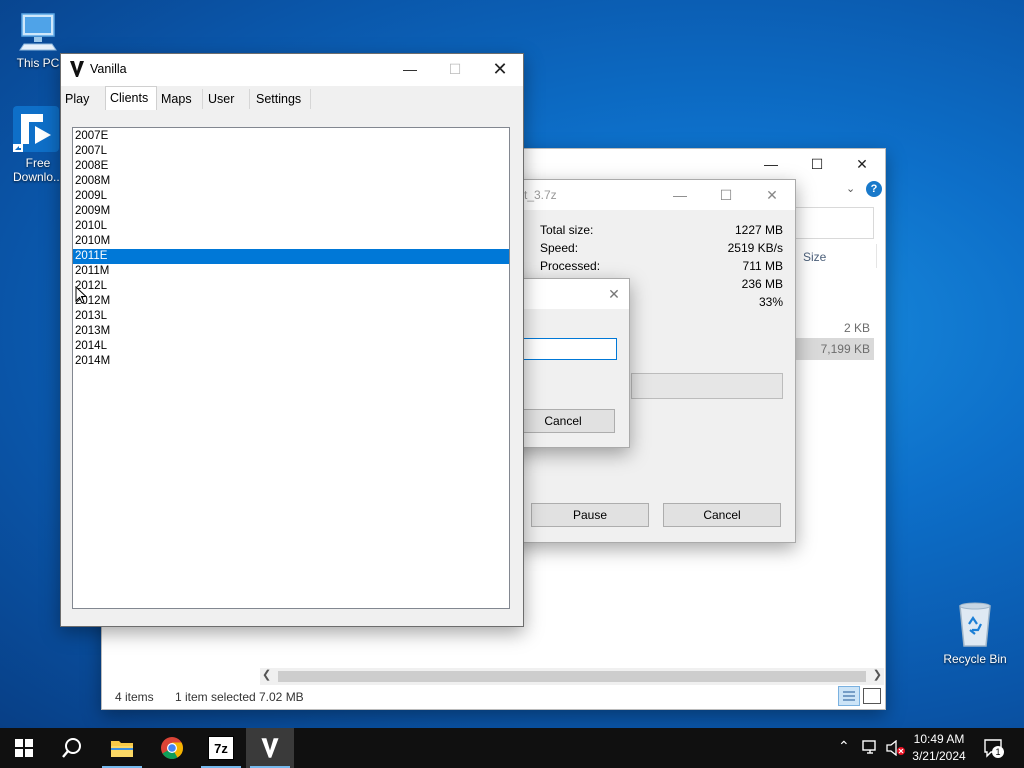 This screenshot has height=768, width=1024. What do you see at coordinates (81, 296) in the screenshot?
I see `mouse-cursor-icon` at bounding box center [81, 296].